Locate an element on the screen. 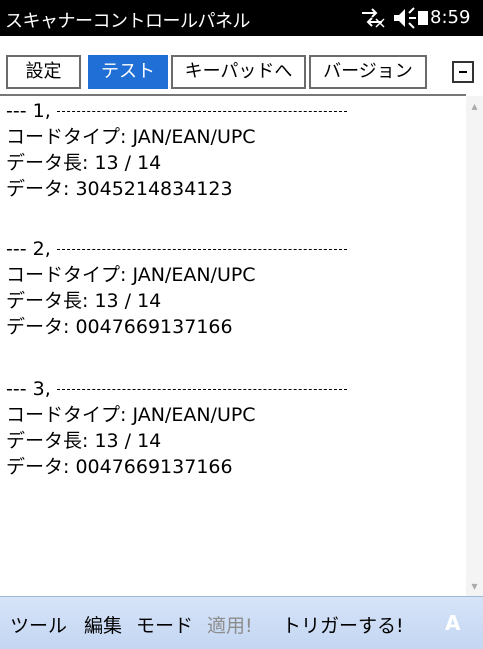 The width and height of the screenshot is (483, 649). tab-keypad: キーパッドへ is located at coordinates (238, 72).